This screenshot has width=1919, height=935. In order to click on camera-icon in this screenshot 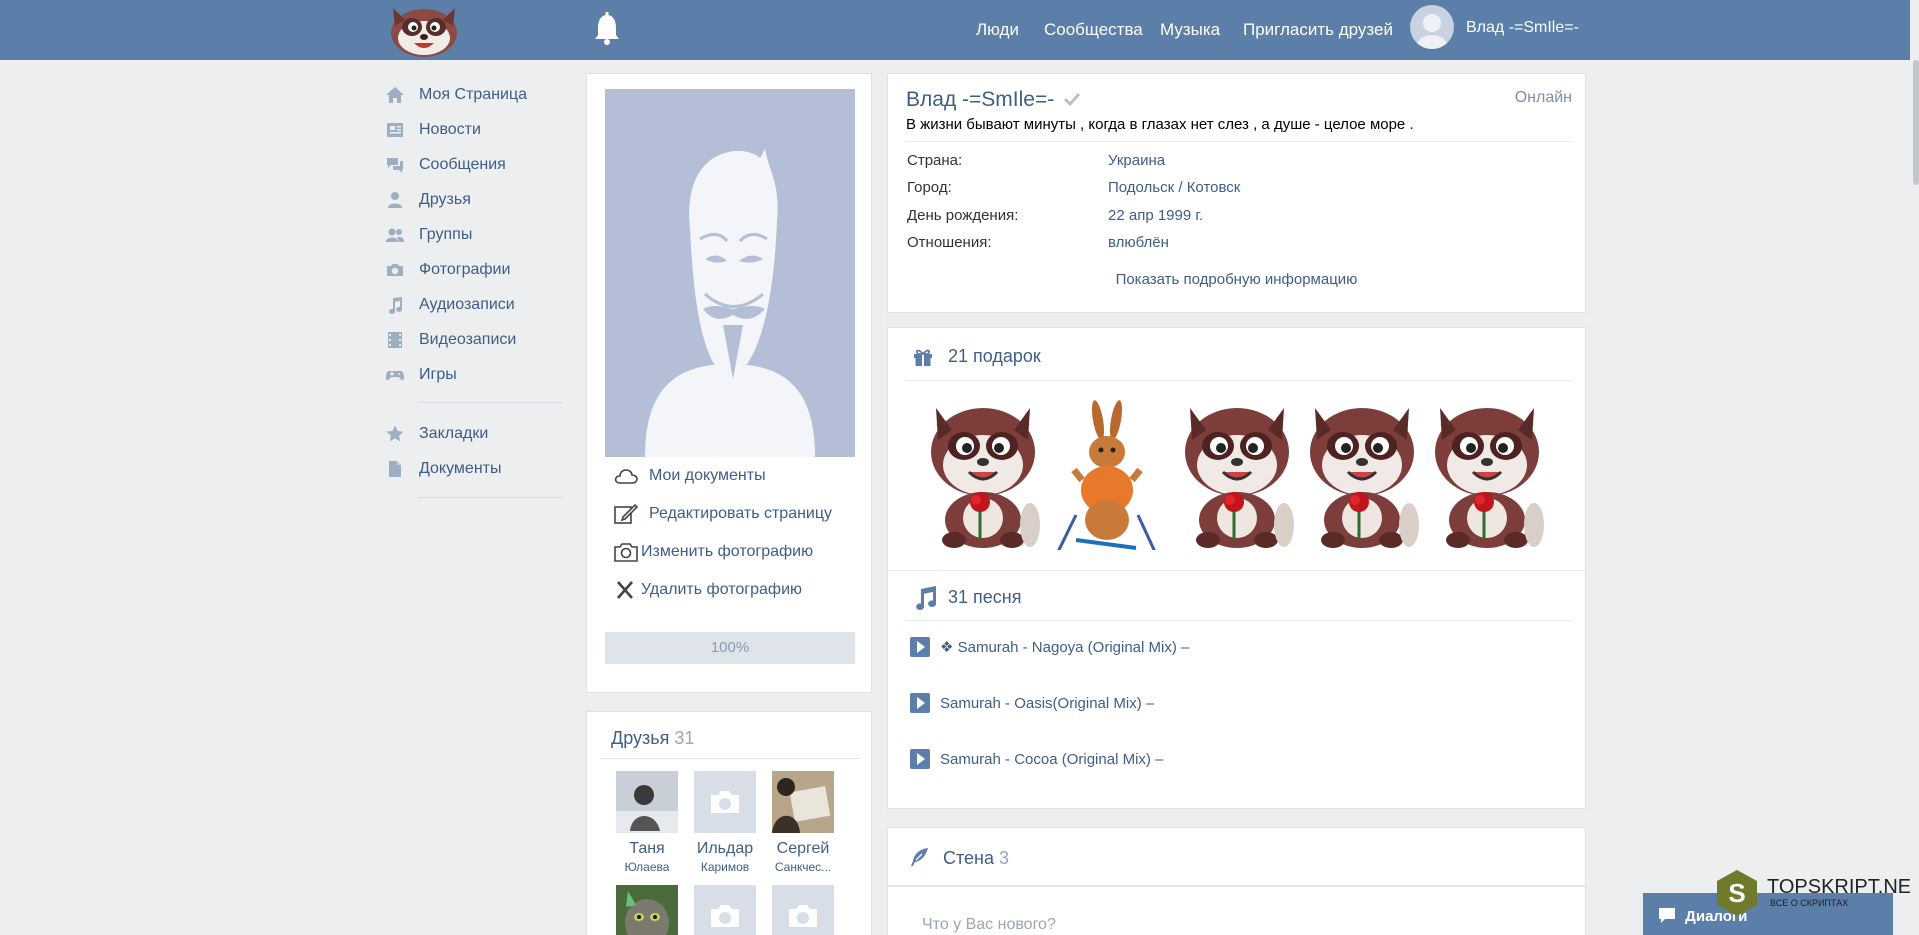, I will do `click(395, 270)`.